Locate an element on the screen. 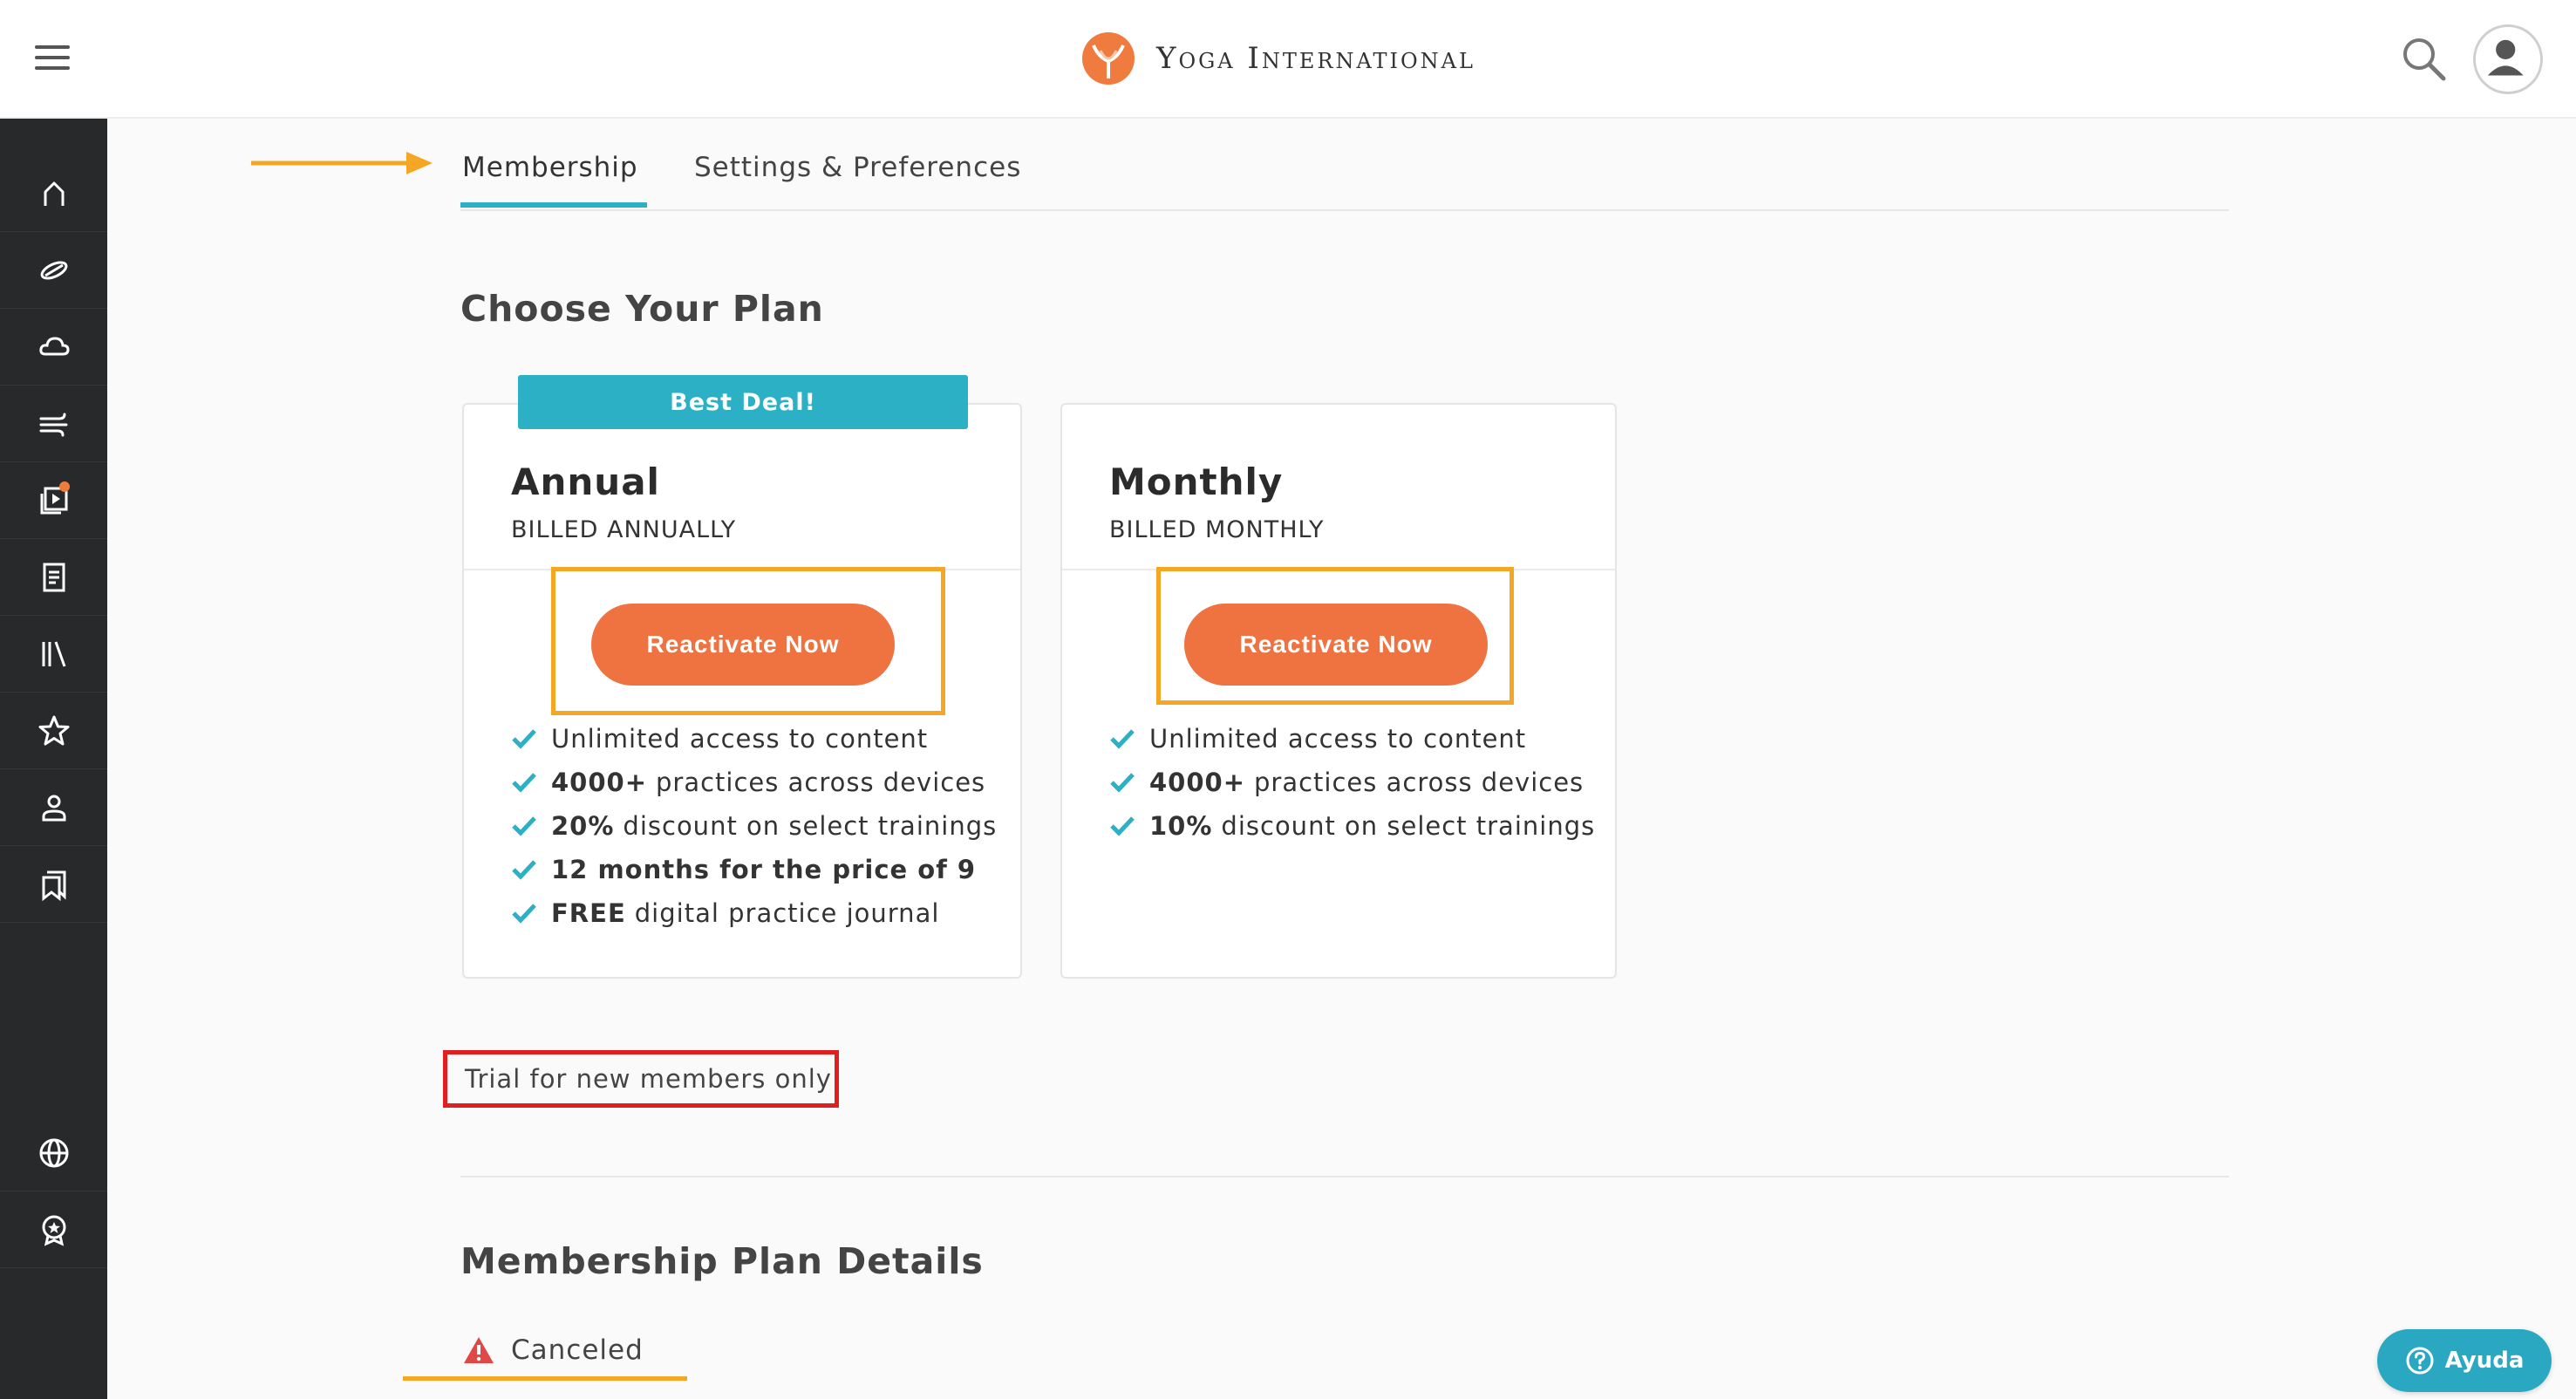  feature-item: FREE digital practice journal is located at coordinates (754, 913).